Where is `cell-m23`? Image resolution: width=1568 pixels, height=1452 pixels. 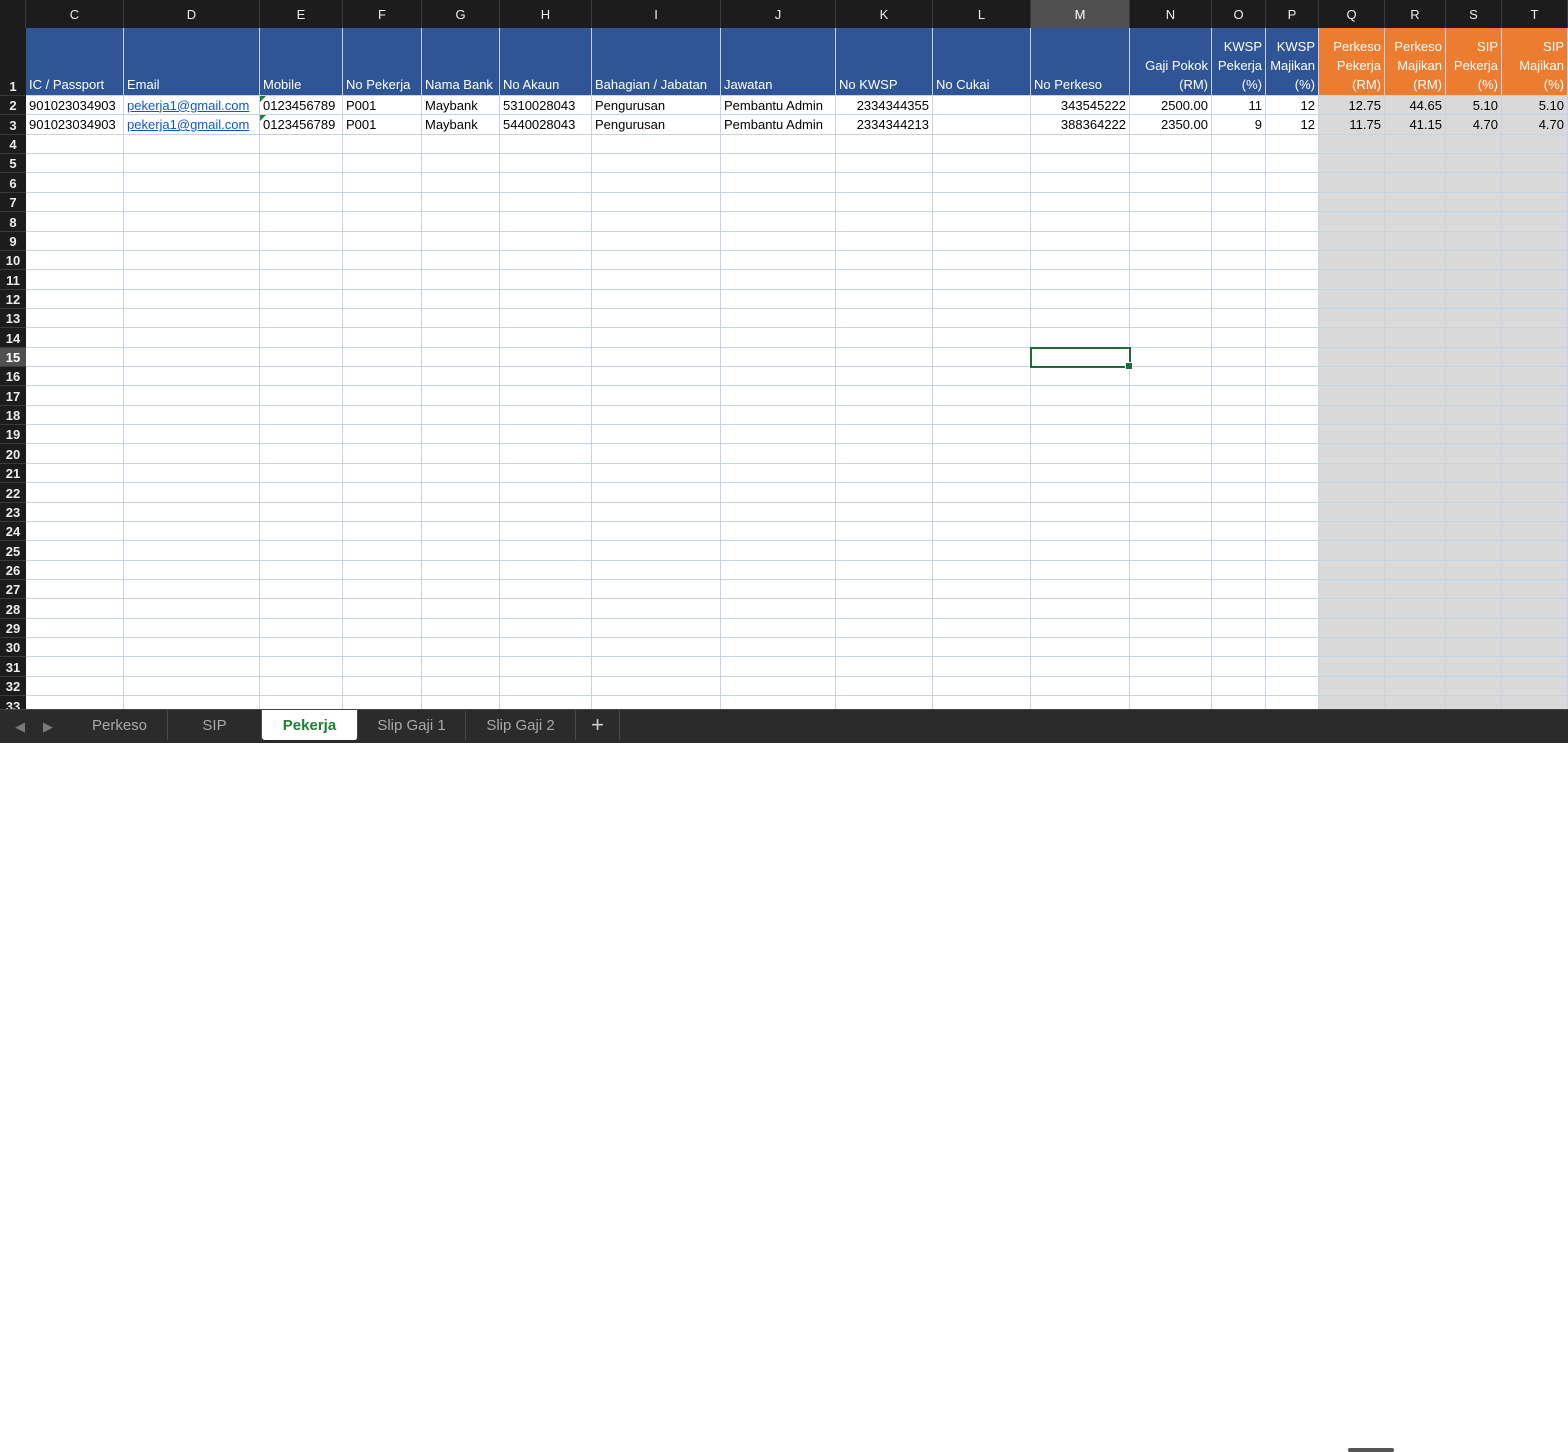 cell-m23 is located at coordinates (1080, 512).